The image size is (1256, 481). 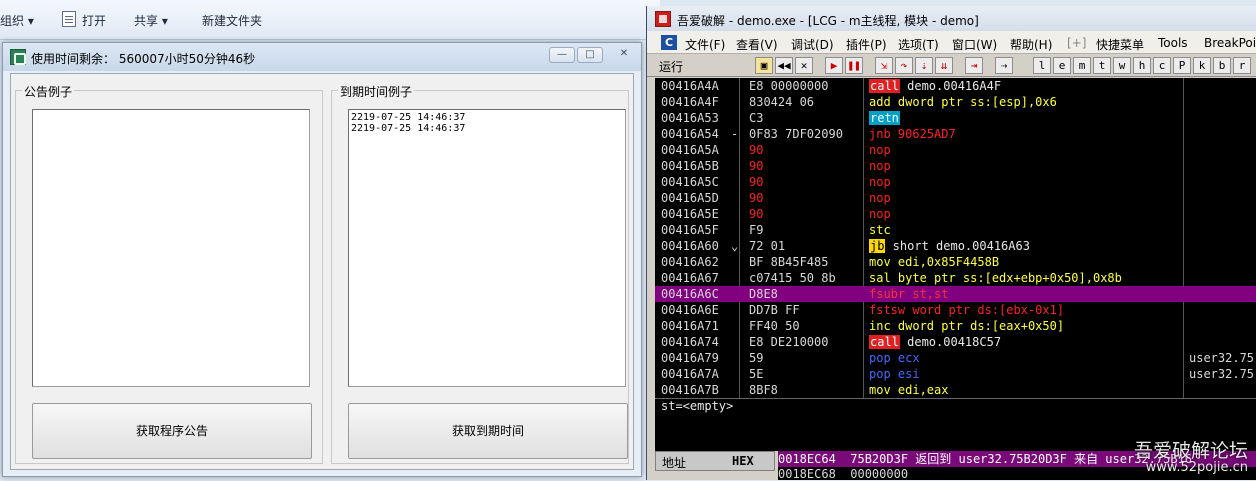 I want to click on menu-options: 选项(T), so click(x=918, y=44).